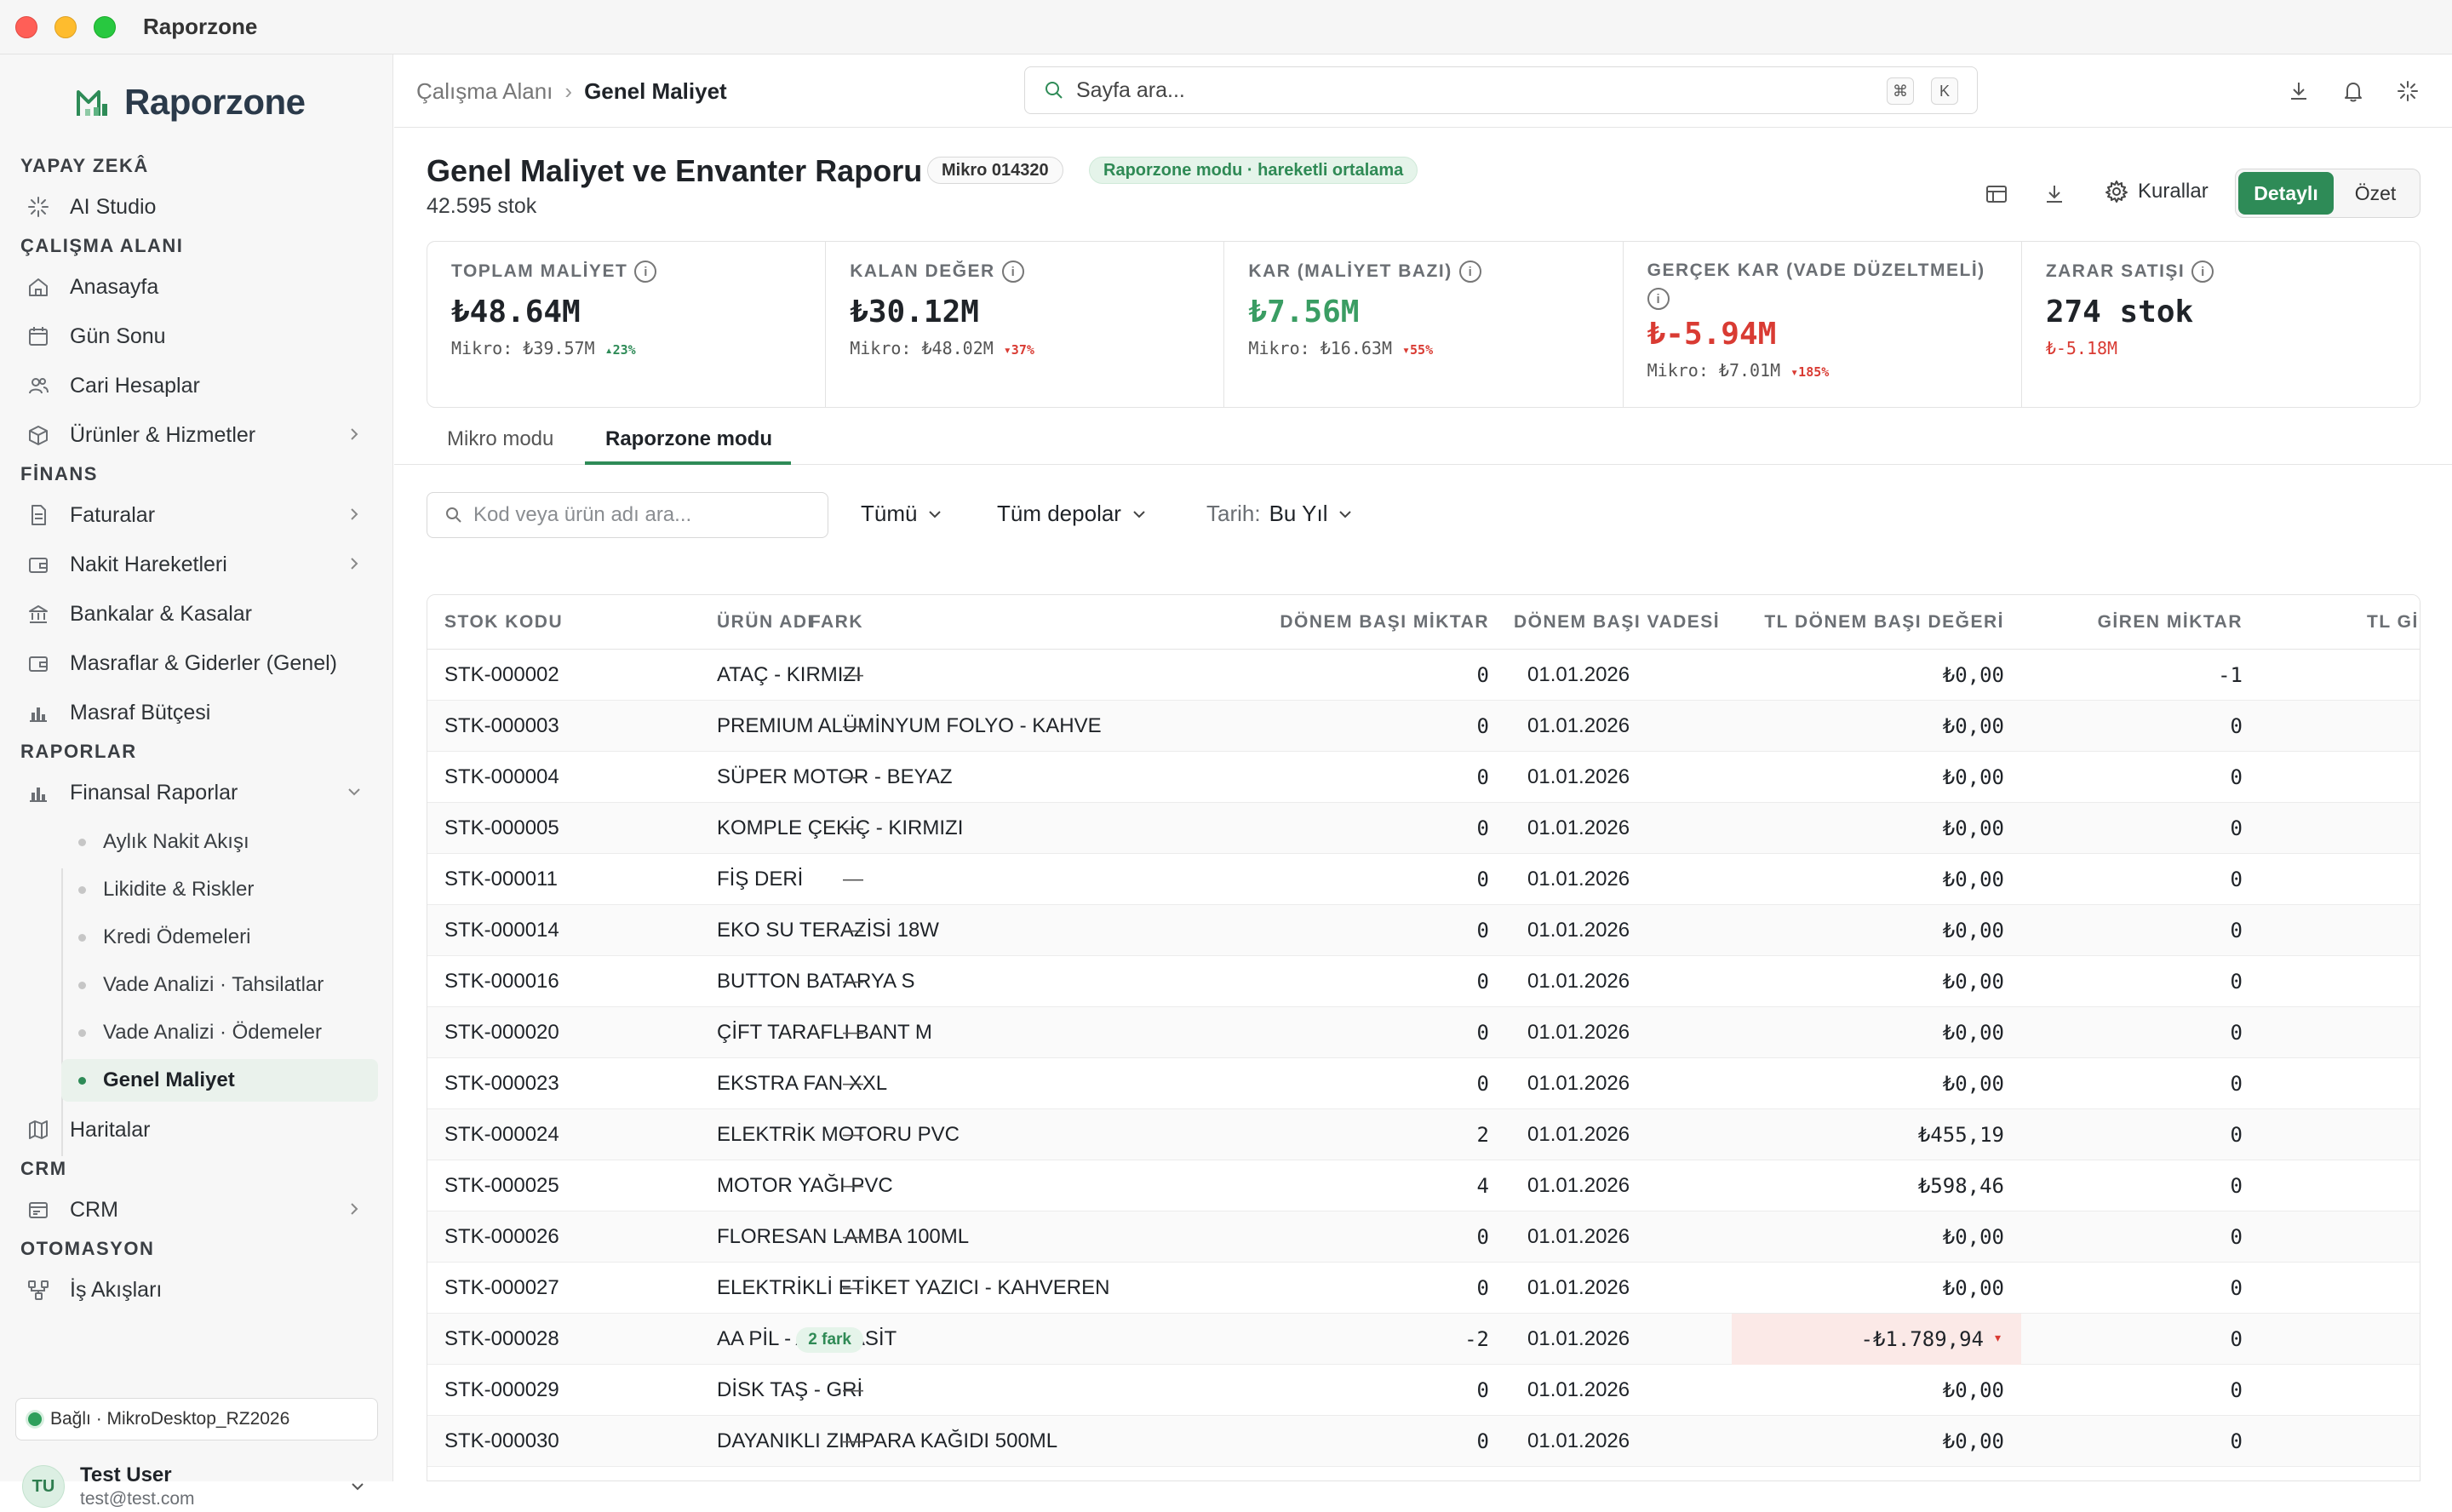 The height and width of the screenshot is (1512, 2452). What do you see at coordinates (201, 287) in the screenshot?
I see `sidebar-item-home: Anasayfa` at bounding box center [201, 287].